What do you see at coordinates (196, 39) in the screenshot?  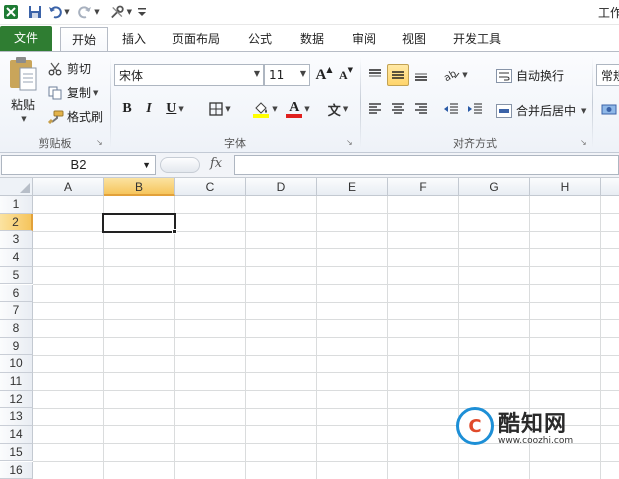 I see `tab-page-layout: 页面布局` at bounding box center [196, 39].